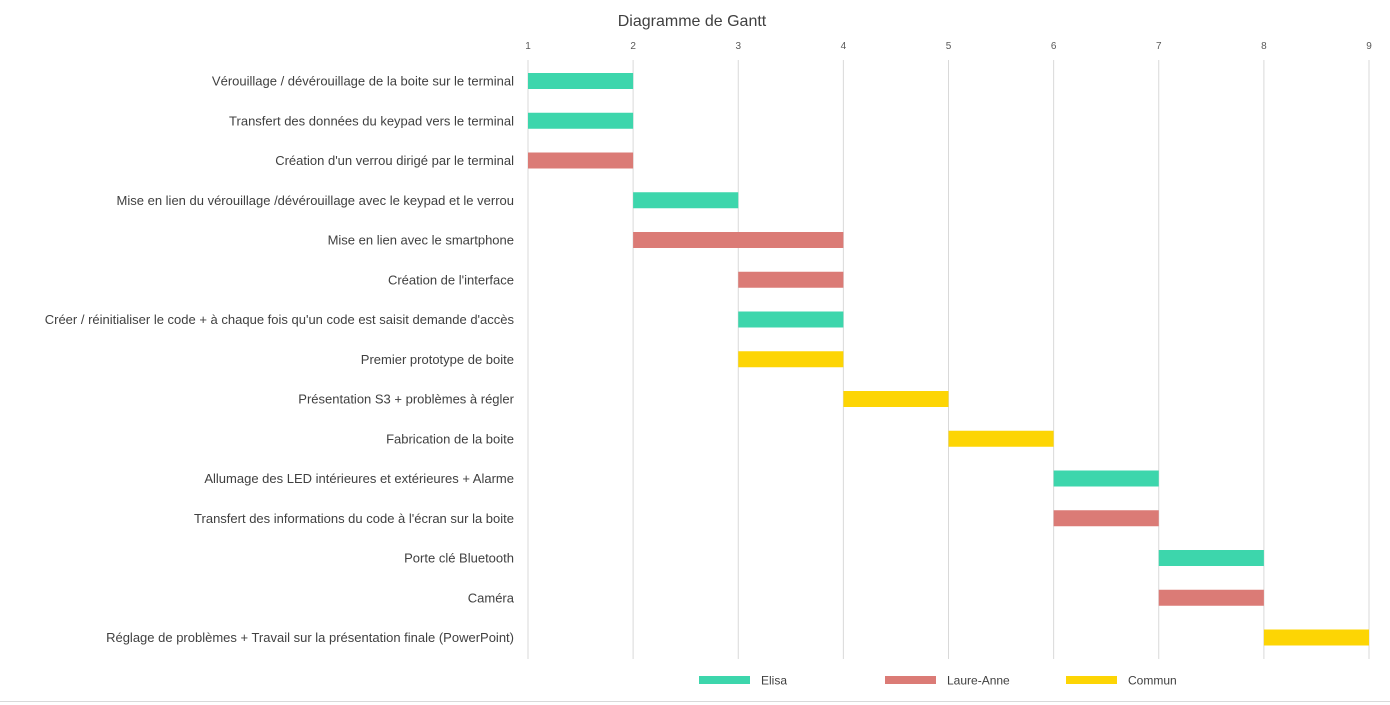 The width and height of the screenshot is (1390, 705). Describe the element at coordinates (978, 681) in the screenshot. I see `legend-label: Laure-Anne` at that location.